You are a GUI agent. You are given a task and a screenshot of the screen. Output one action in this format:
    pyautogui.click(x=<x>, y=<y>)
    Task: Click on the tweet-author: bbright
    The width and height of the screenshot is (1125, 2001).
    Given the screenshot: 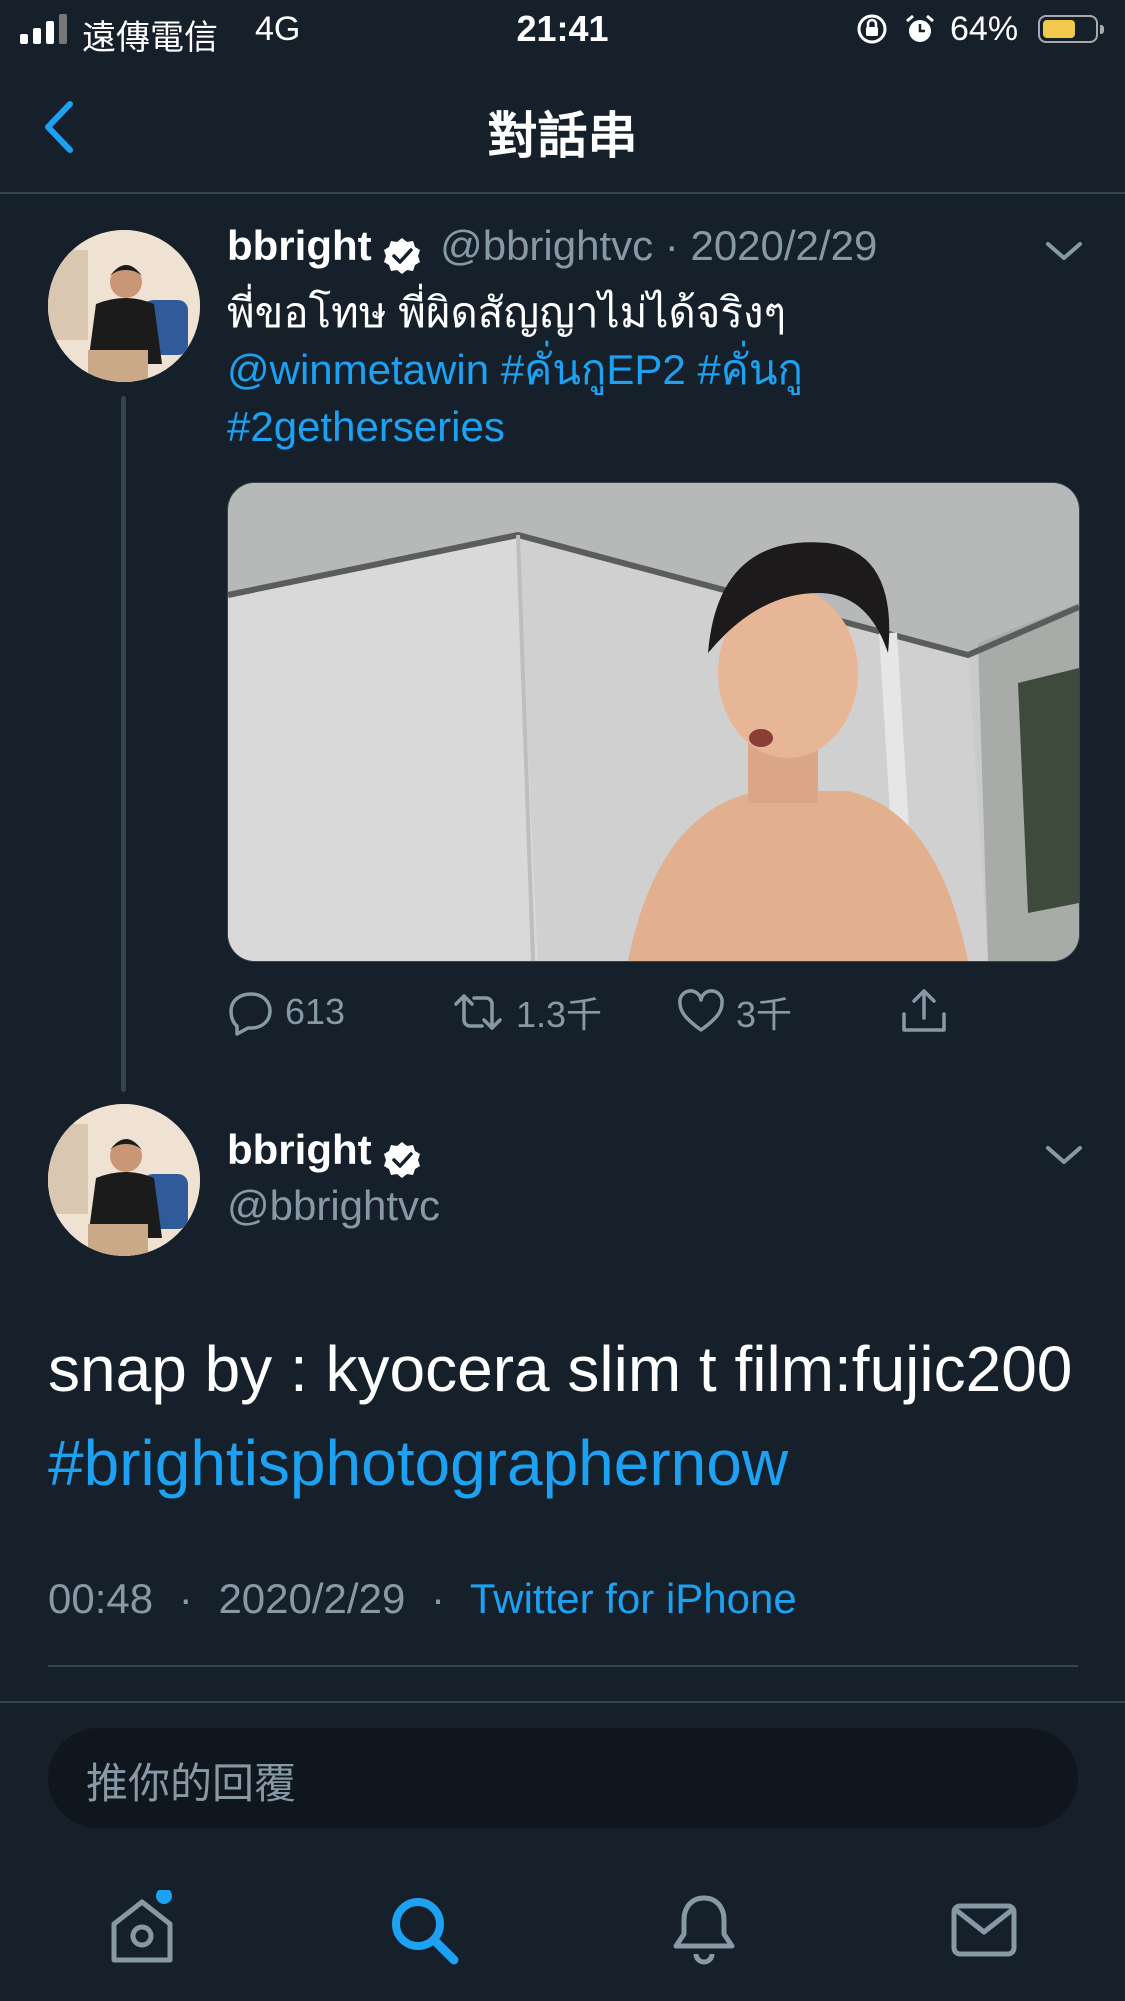 What is the action you would take?
    pyautogui.click(x=324, y=1153)
    